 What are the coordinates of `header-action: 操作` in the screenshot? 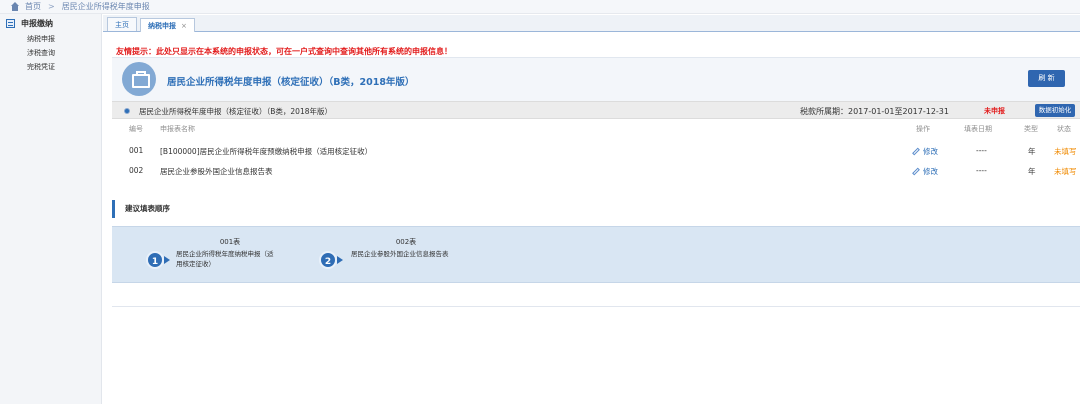 It's located at (923, 129).